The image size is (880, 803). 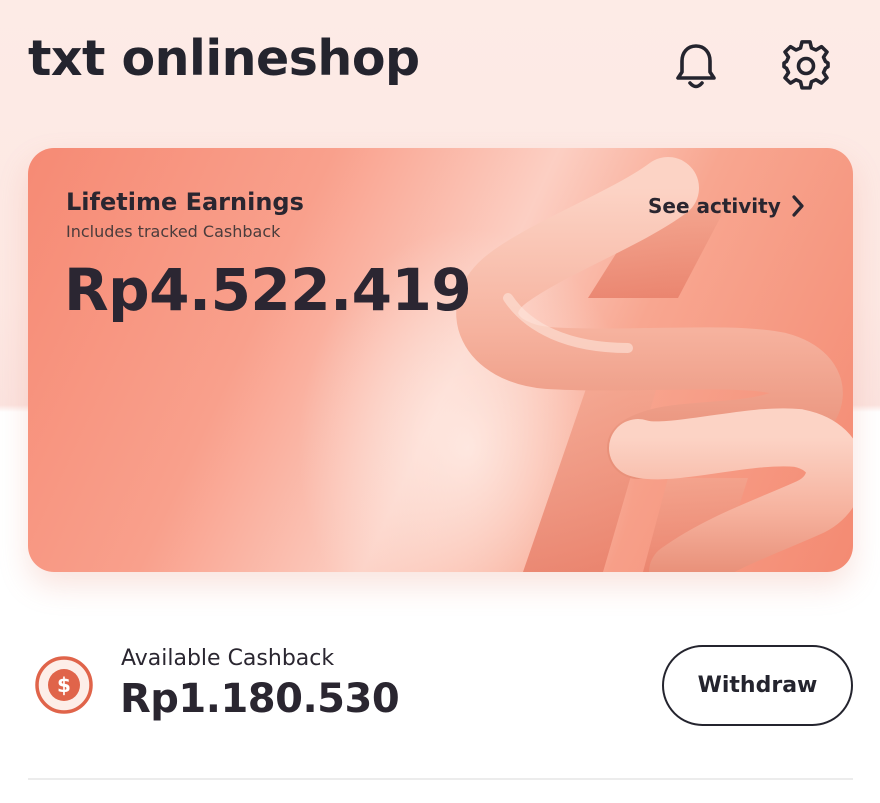 I want to click on see-activity-link: See activity, so click(x=726, y=206).